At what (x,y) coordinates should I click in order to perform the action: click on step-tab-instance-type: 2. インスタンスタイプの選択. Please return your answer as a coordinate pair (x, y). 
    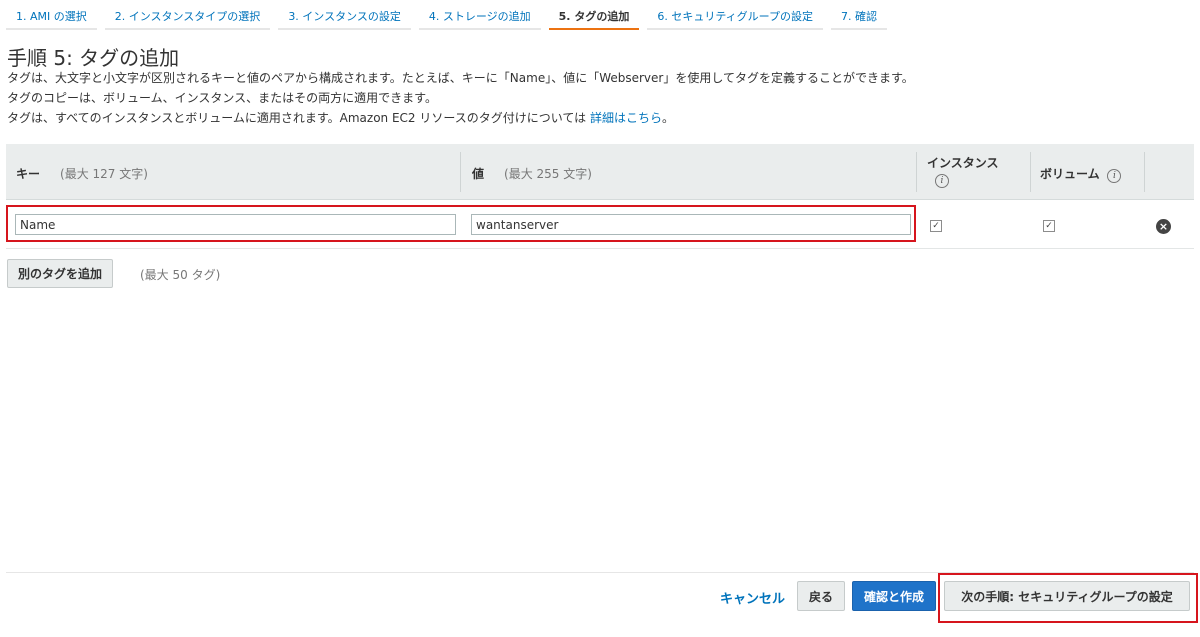
    Looking at the image, I should click on (187, 15).